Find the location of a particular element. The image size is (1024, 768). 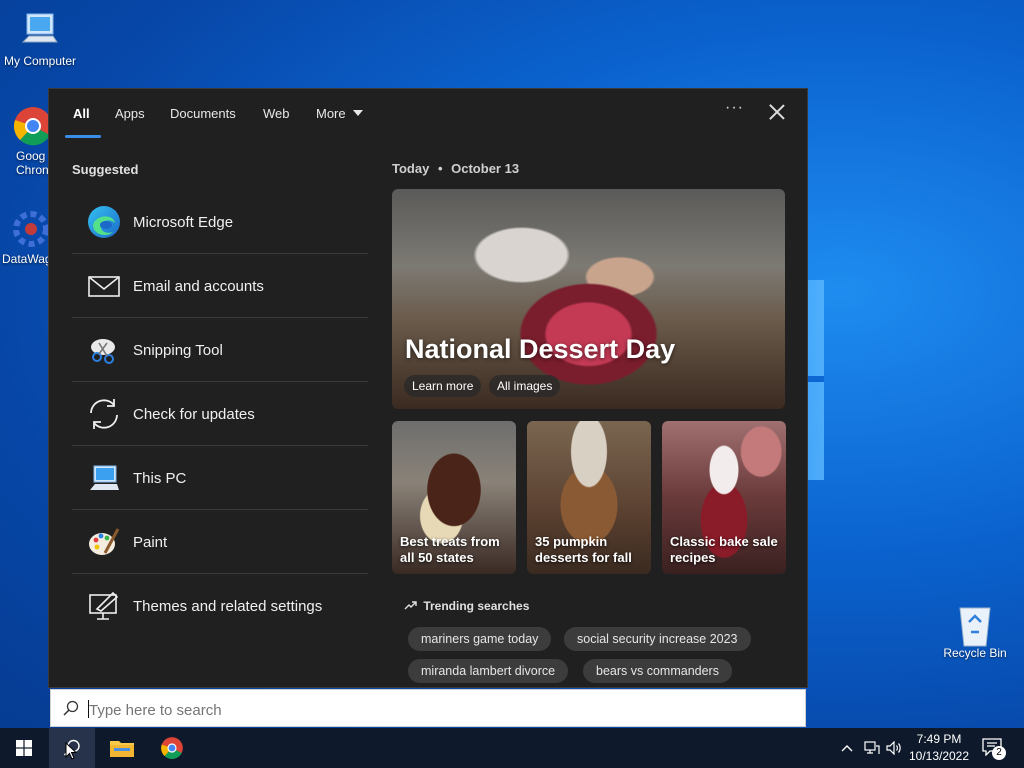

trending-up-icon is located at coordinates (410, 605).